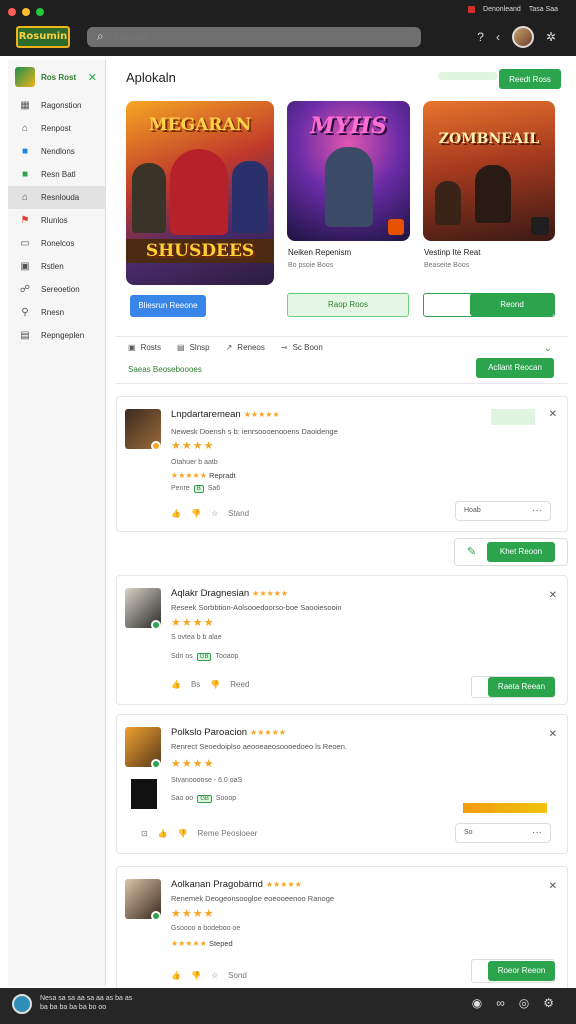  I want to click on target-icon: ◎, so click(524, 1003).